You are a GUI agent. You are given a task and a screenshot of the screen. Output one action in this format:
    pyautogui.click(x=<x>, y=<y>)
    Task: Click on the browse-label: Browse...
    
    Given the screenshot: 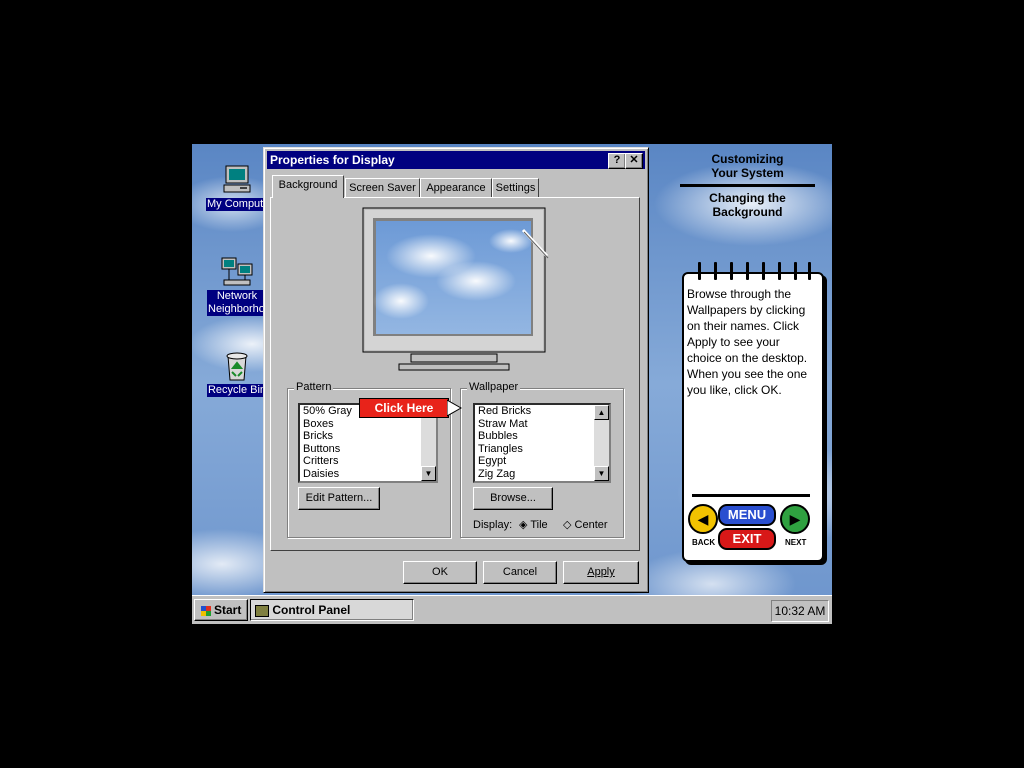 What is the action you would take?
    pyautogui.click(x=513, y=498)
    